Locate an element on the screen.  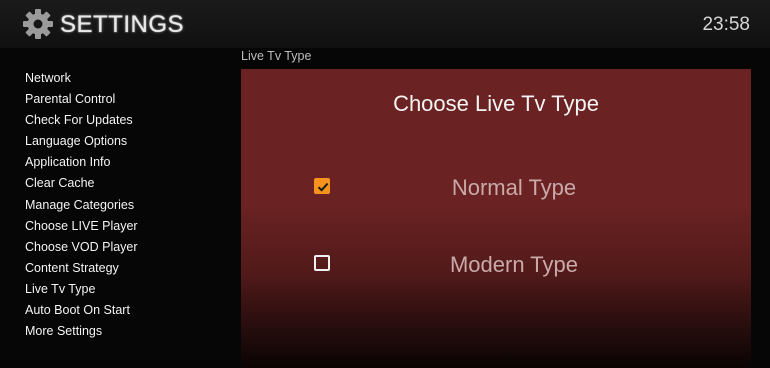
sidebar-item-choose-vod-player: Choose VOD Player is located at coordinates (81, 247).